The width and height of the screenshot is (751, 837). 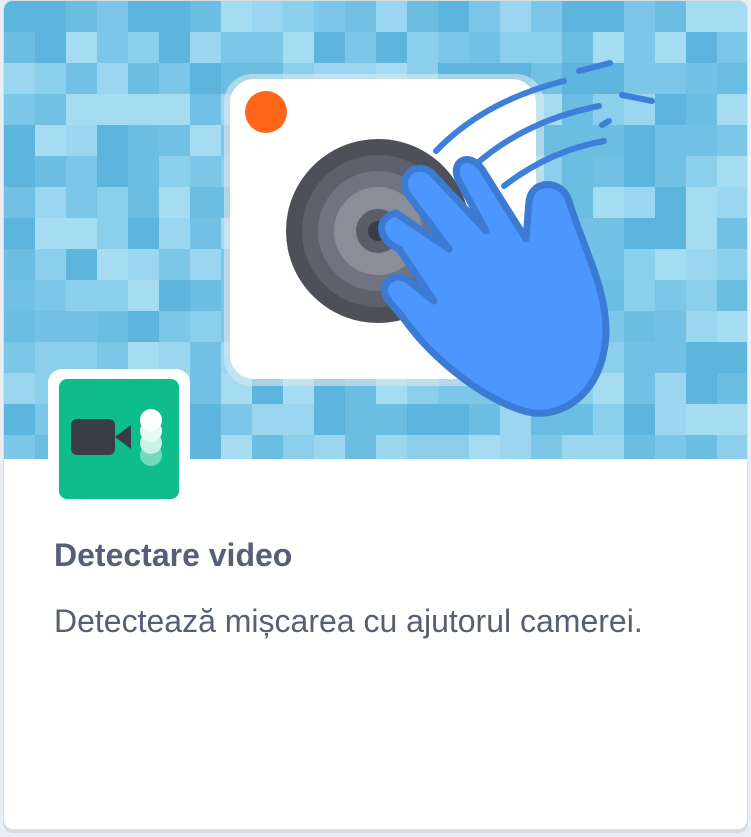 What do you see at coordinates (266, 112) in the screenshot?
I see `record-dot-icon` at bounding box center [266, 112].